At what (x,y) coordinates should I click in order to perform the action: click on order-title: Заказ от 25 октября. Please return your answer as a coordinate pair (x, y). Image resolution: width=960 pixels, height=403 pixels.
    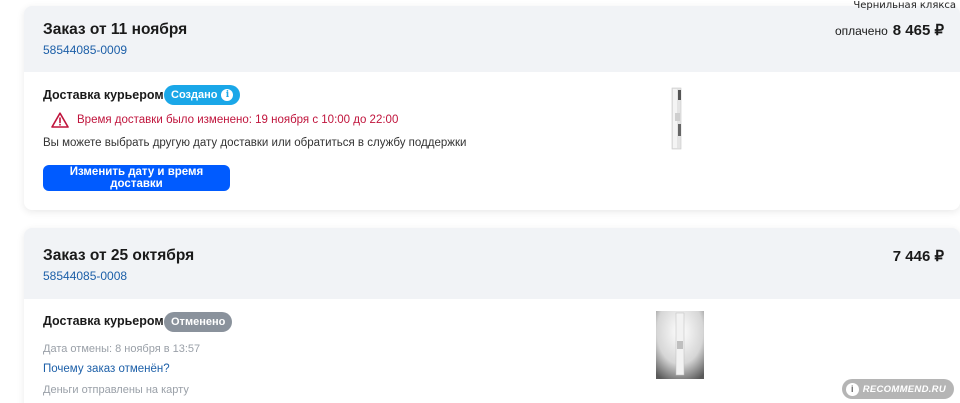
    Looking at the image, I should click on (119, 255).